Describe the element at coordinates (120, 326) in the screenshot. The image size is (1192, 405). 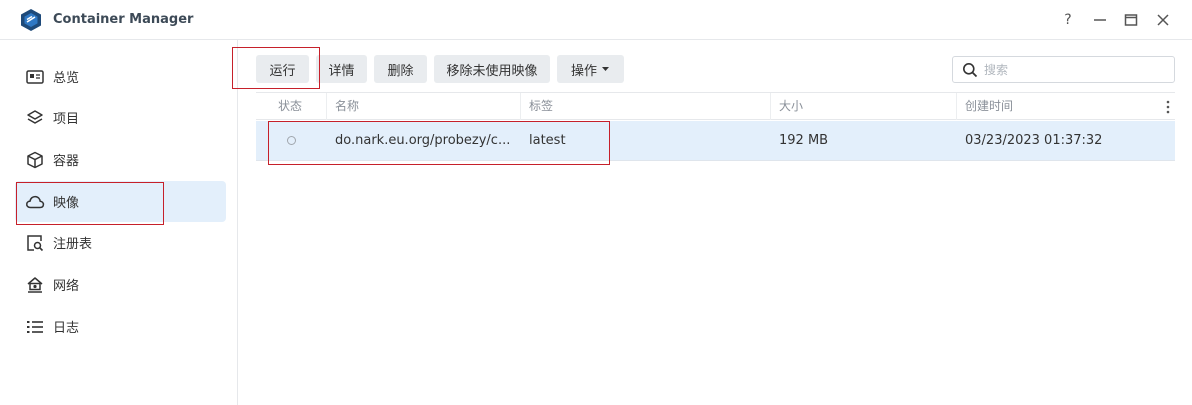
I see `sidebar-item-logs: 日志` at that location.